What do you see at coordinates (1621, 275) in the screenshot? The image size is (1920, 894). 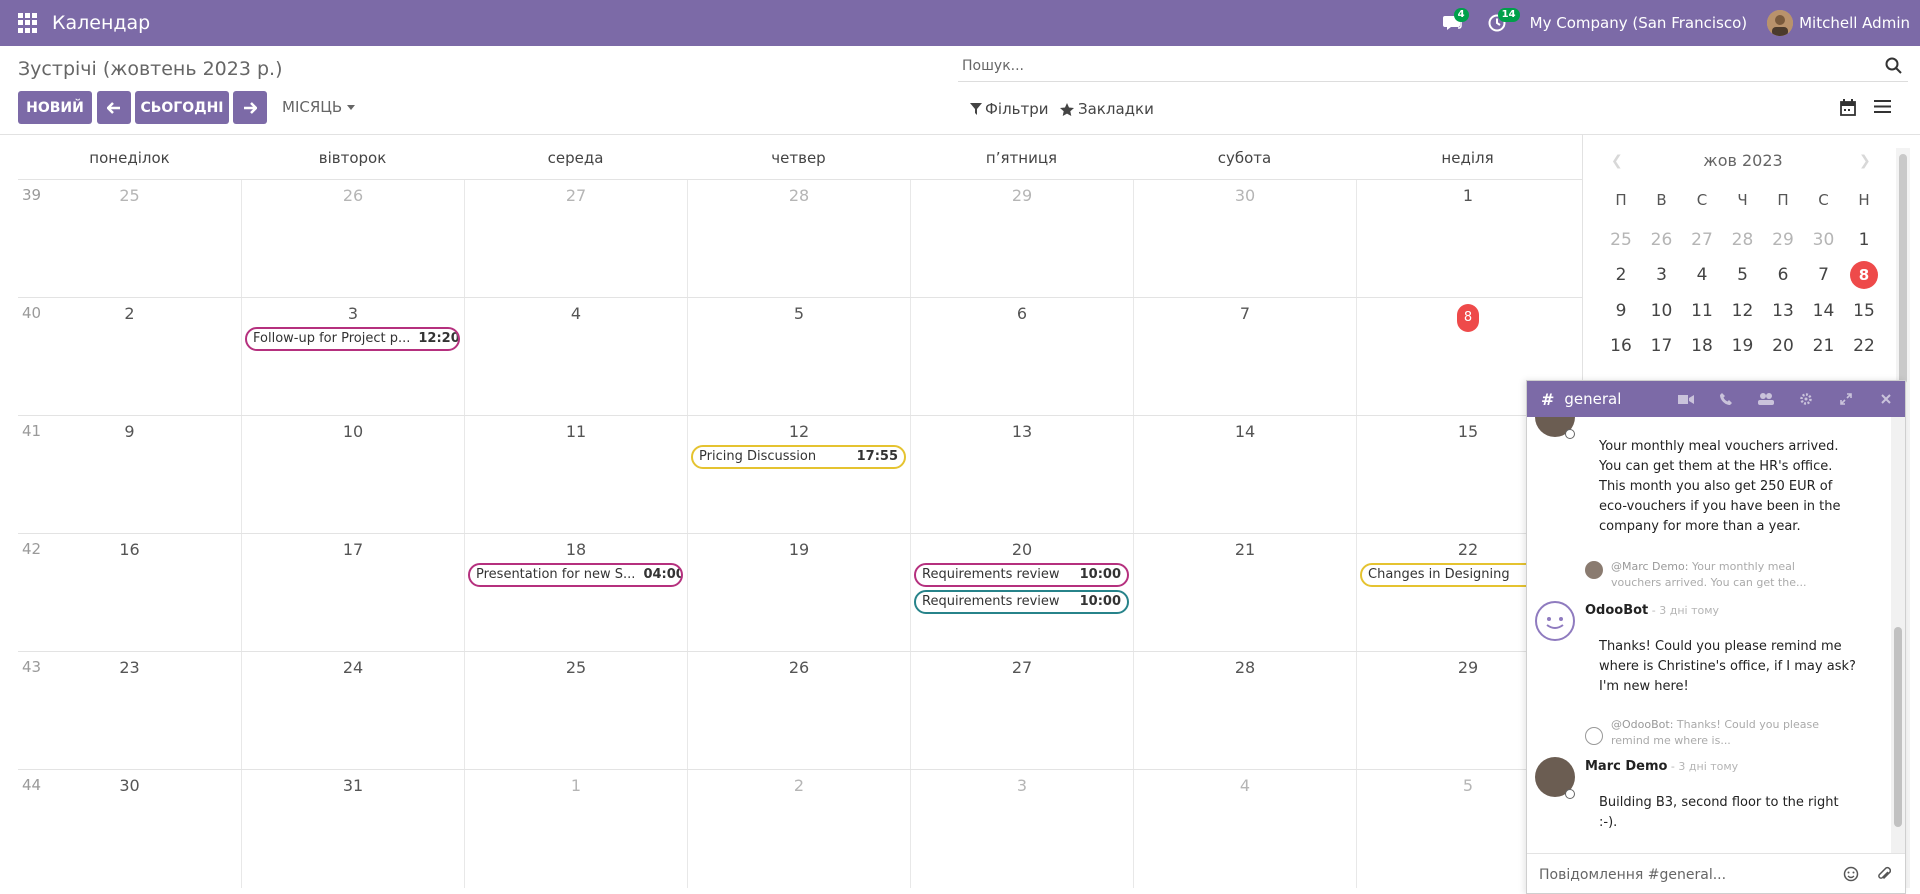 I see `mini-day: 2` at bounding box center [1621, 275].